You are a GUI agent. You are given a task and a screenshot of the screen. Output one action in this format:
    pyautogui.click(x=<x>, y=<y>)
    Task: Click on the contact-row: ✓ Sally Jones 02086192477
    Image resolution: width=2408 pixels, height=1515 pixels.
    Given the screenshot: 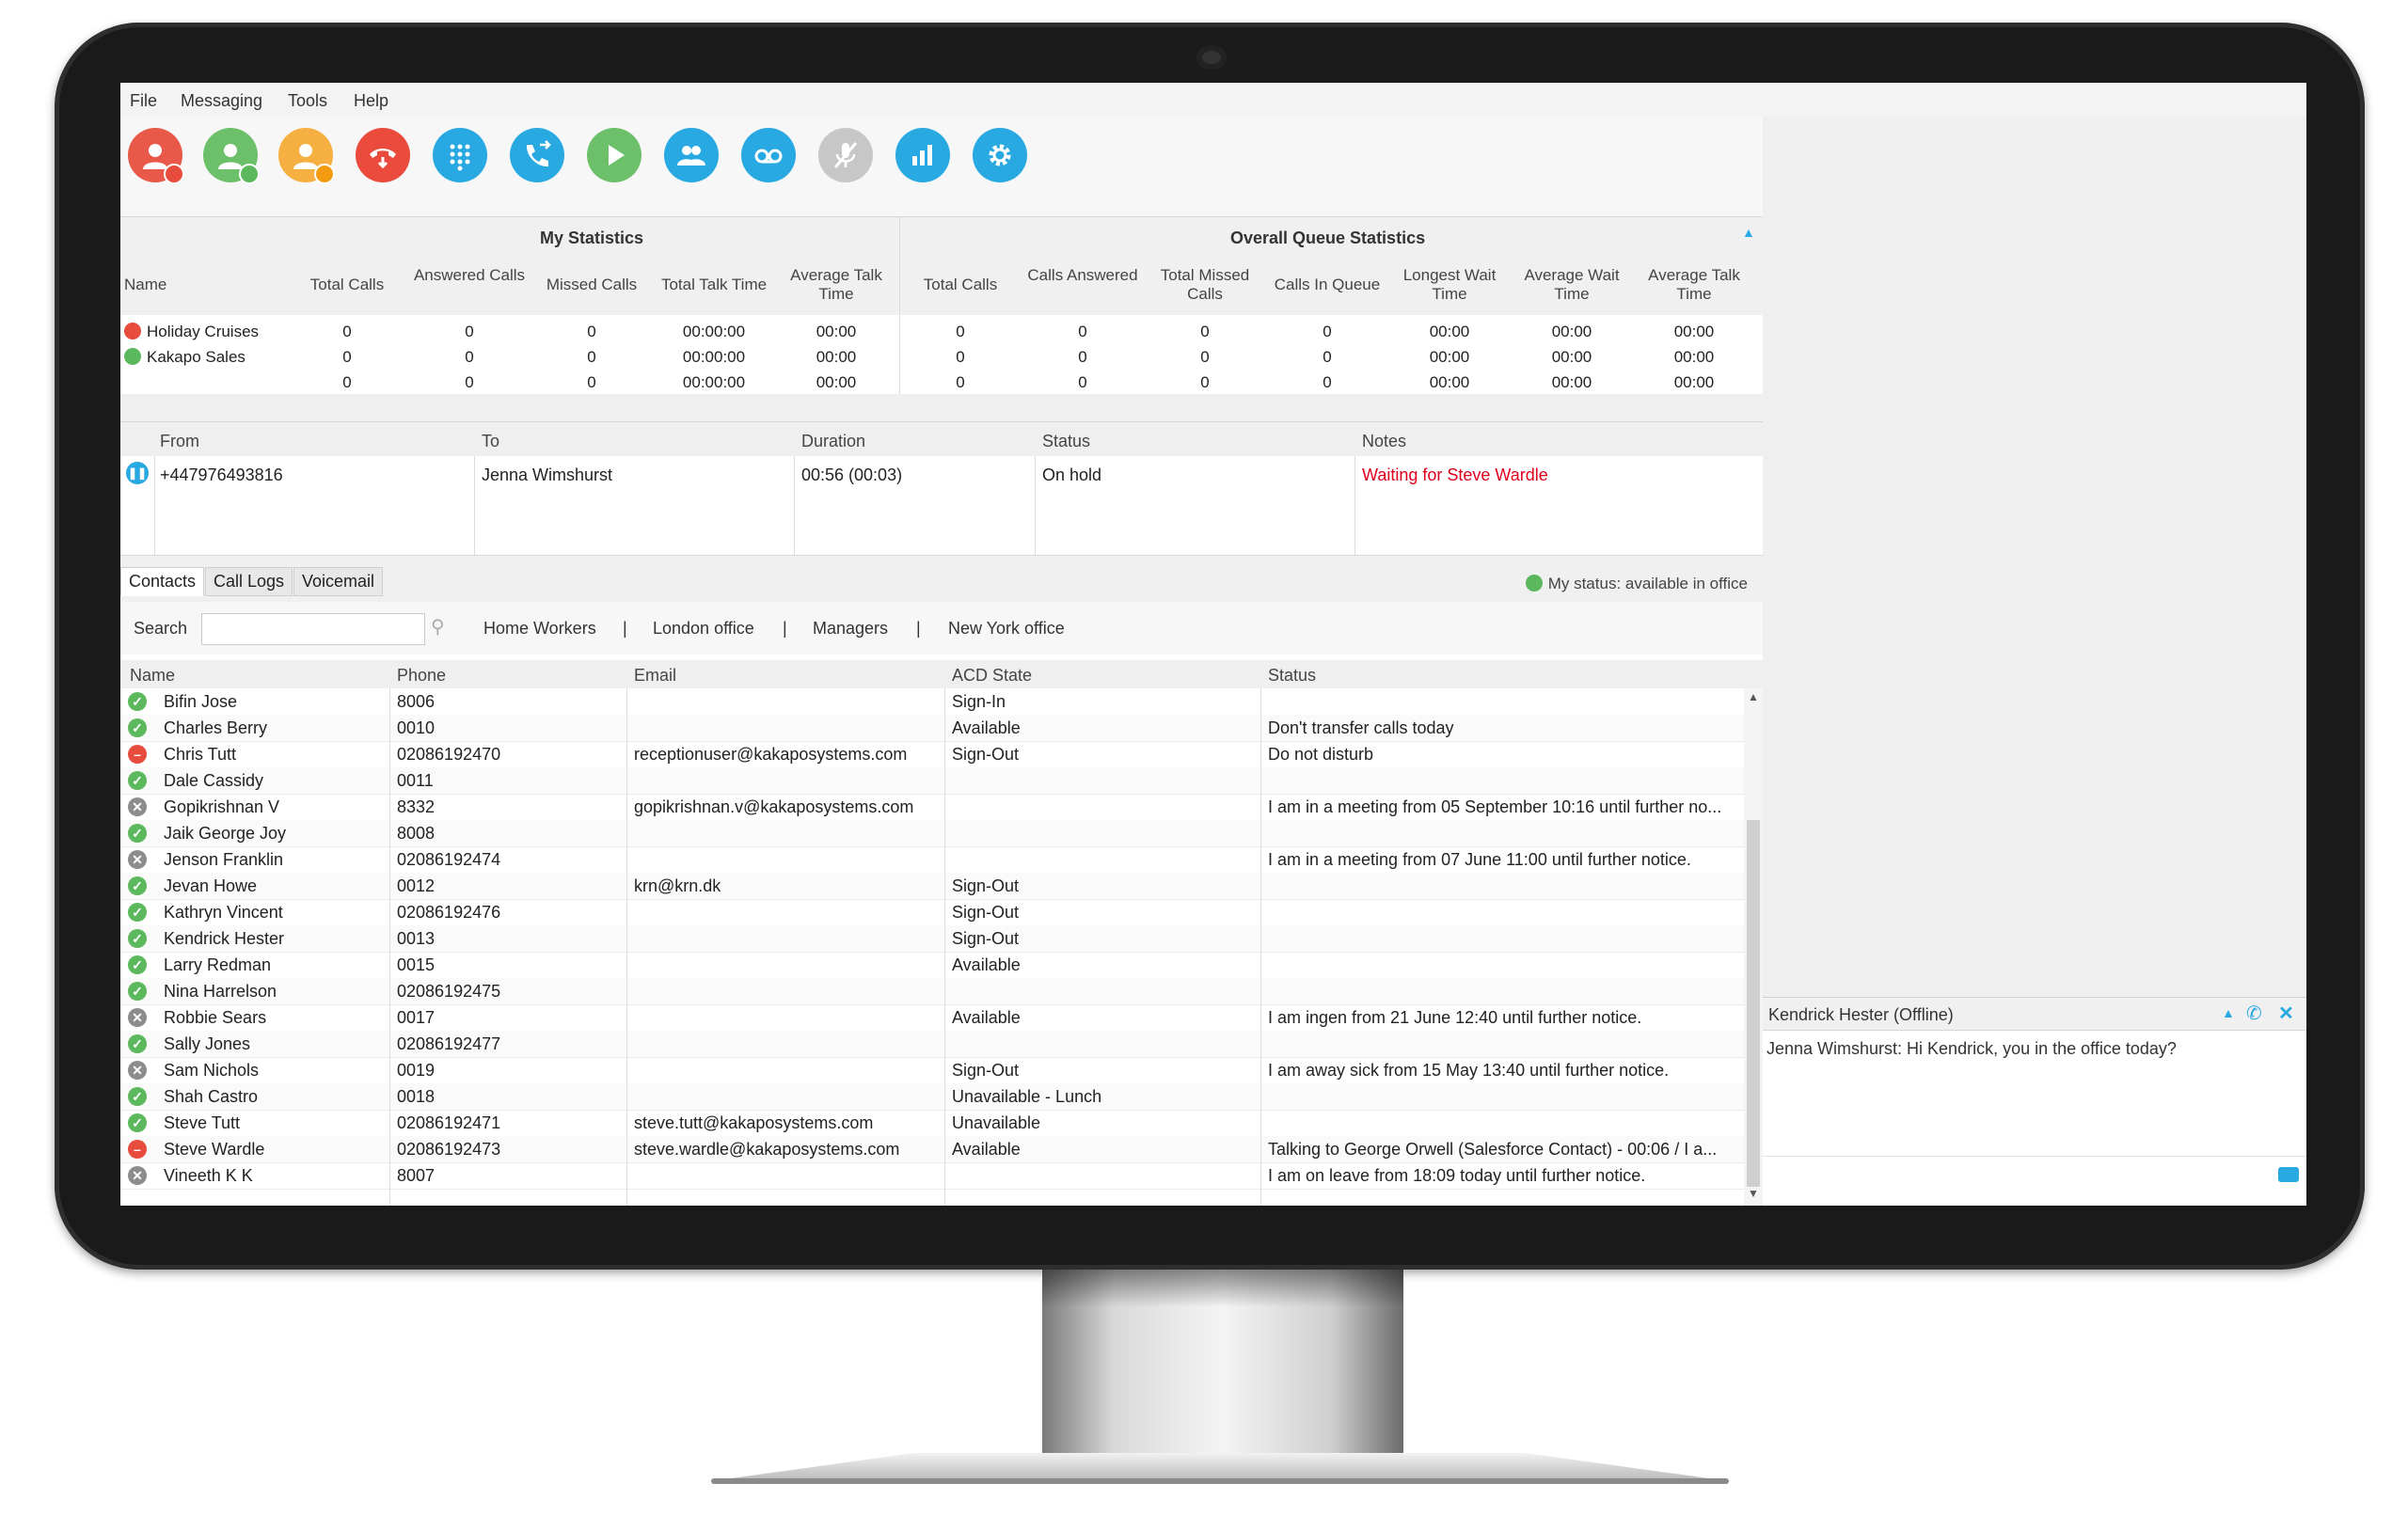 What is the action you would take?
    pyautogui.click(x=932, y=1044)
    